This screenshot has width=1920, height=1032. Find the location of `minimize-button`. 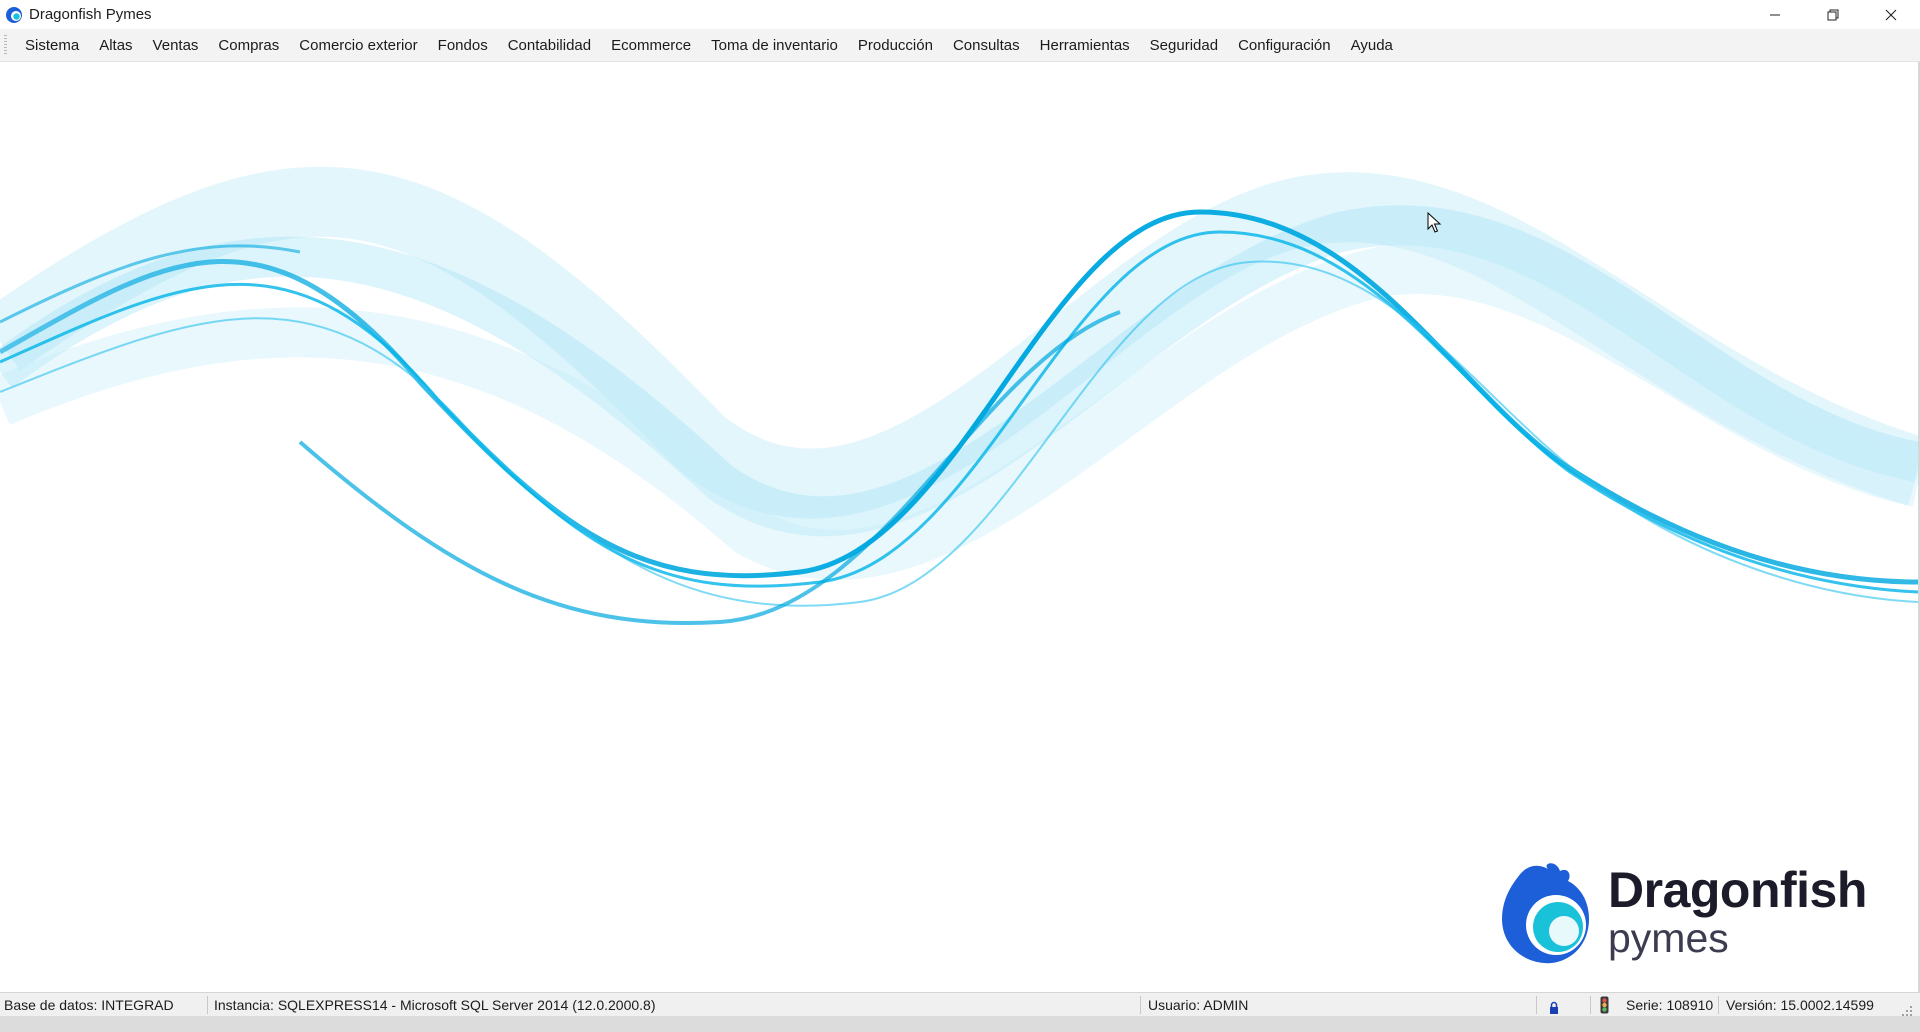

minimize-button is located at coordinates (1775, 14).